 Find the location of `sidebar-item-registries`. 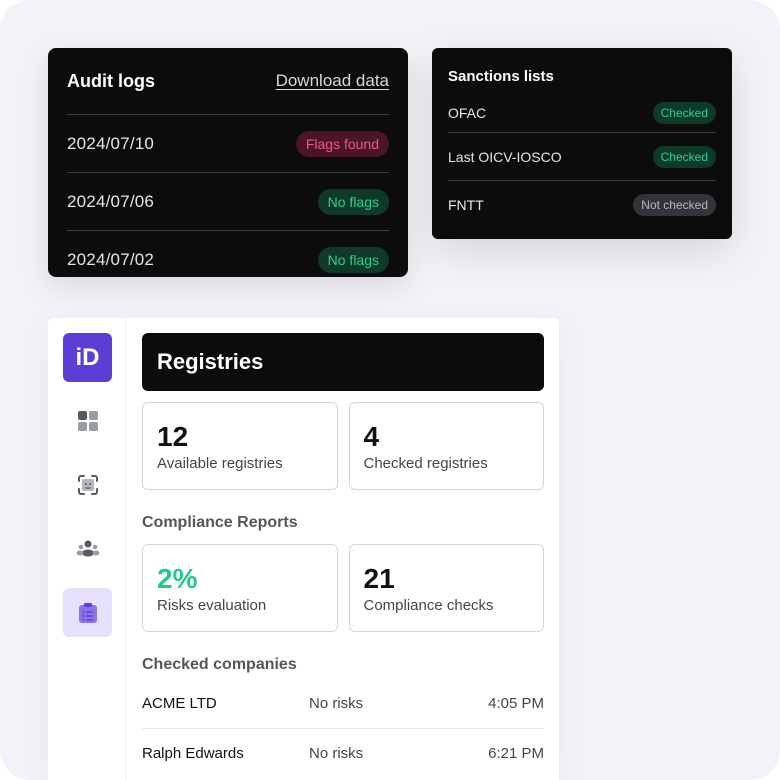

sidebar-item-registries is located at coordinates (87, 612).